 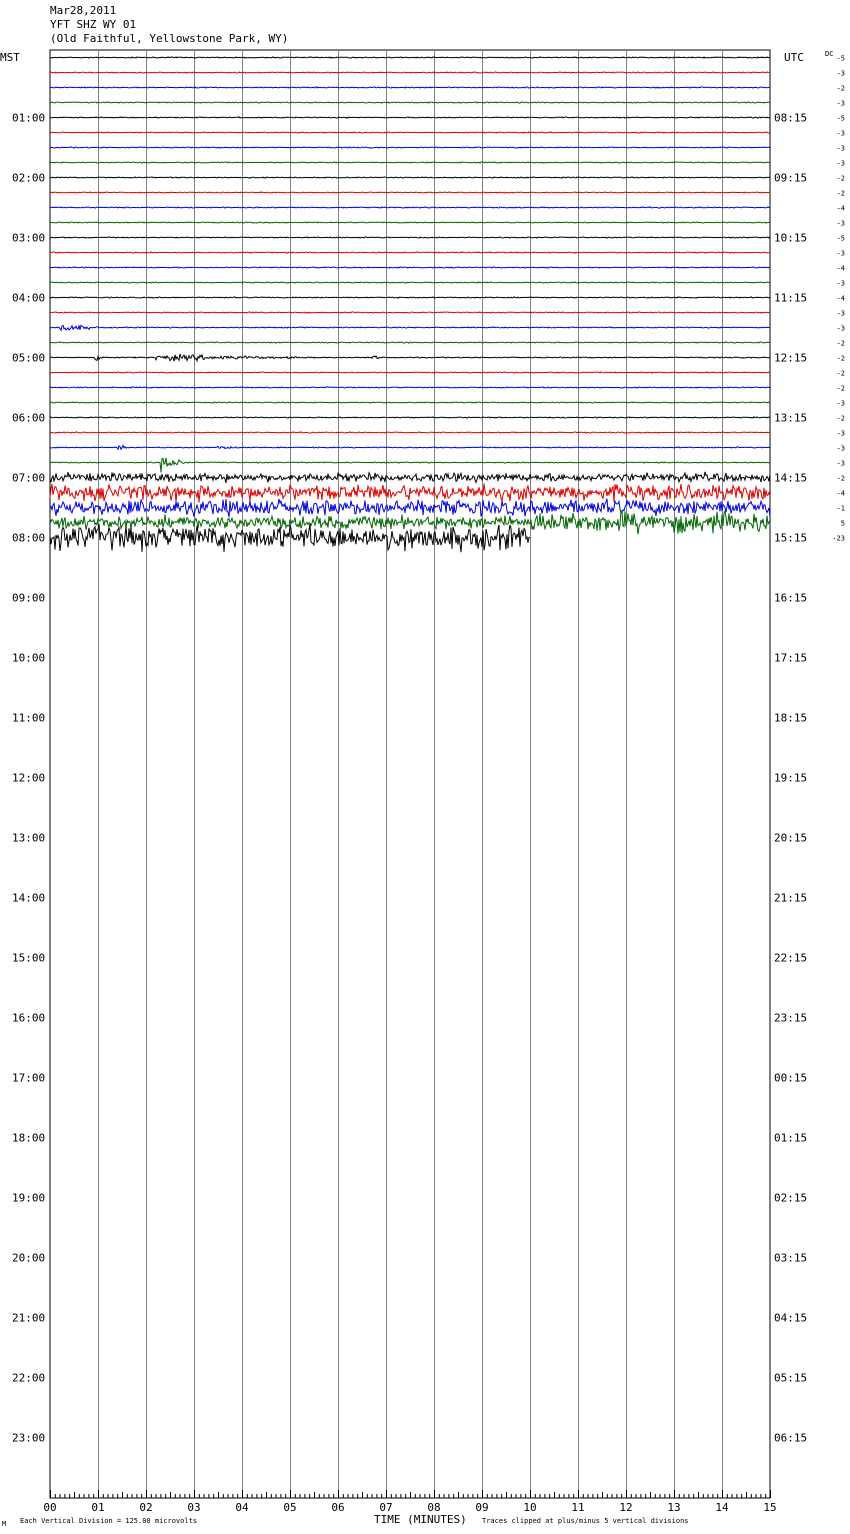 I want to click on mst-hour-label: 10:00, so click(x=28, y=658).